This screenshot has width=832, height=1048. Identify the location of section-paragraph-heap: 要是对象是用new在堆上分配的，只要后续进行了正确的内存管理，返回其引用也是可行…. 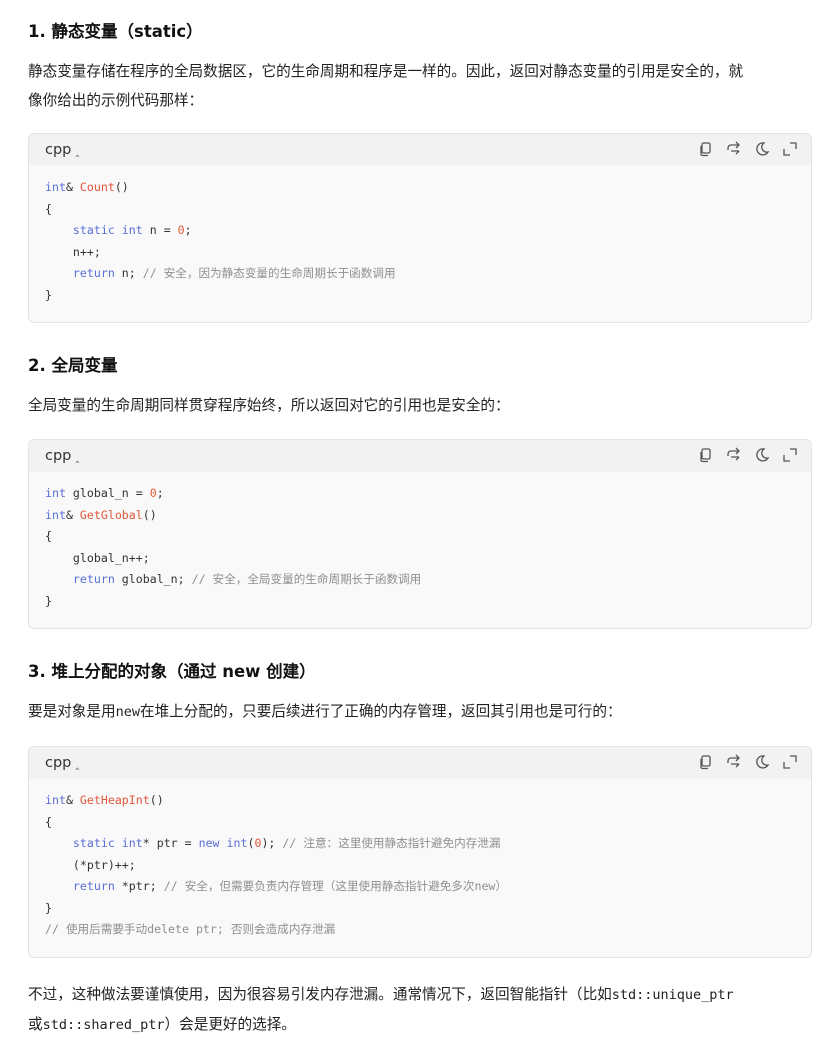
(420, 712).